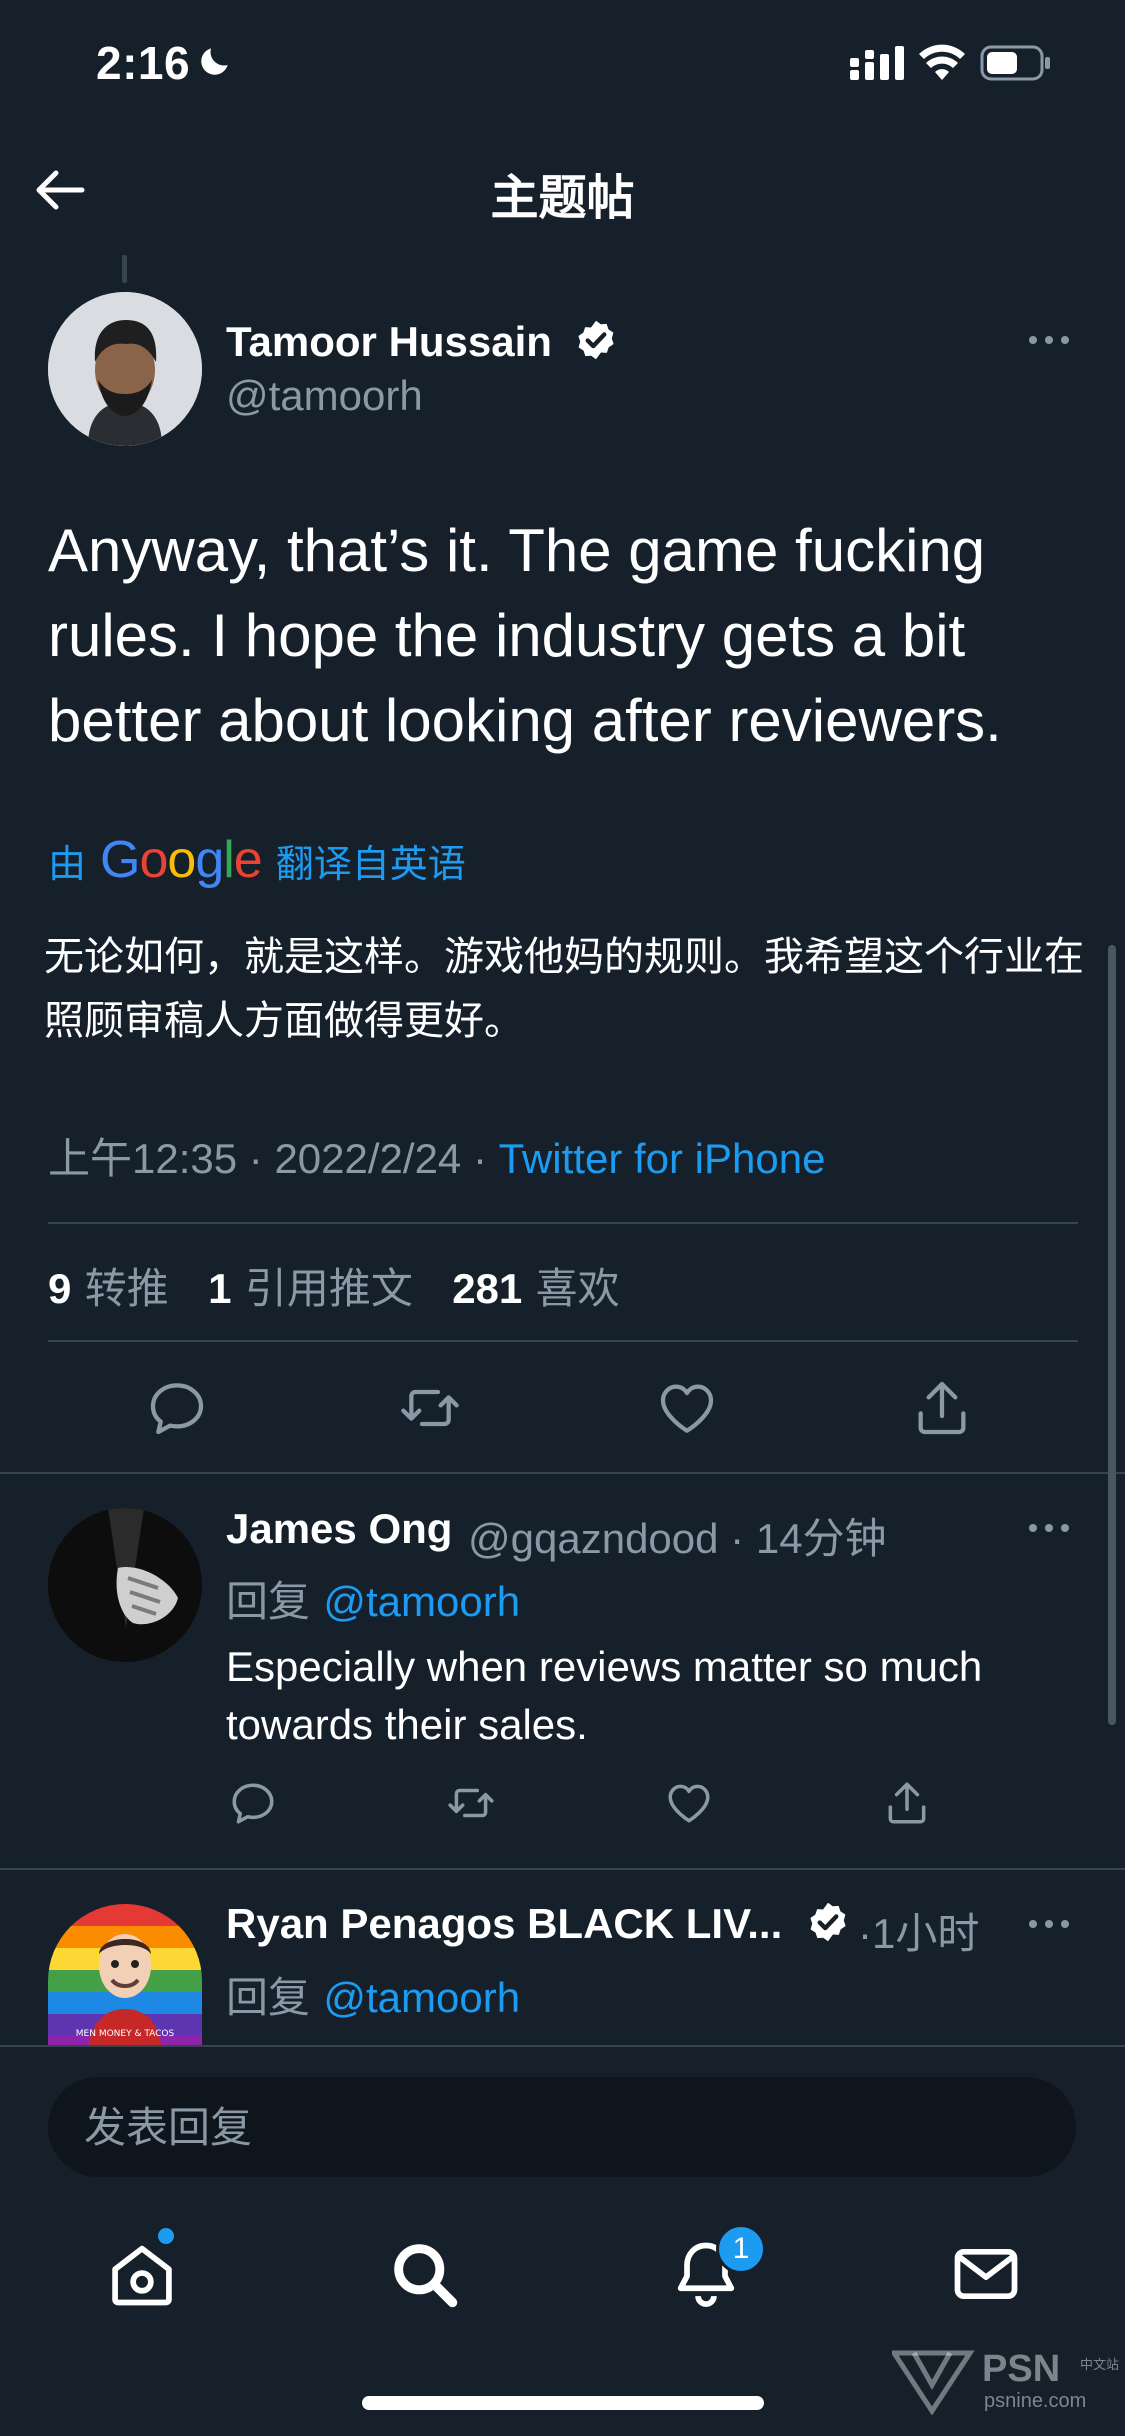 This screenshot has width=1125, height=2436. I want to click on messages-envelope-icon, so click(986, 2274).